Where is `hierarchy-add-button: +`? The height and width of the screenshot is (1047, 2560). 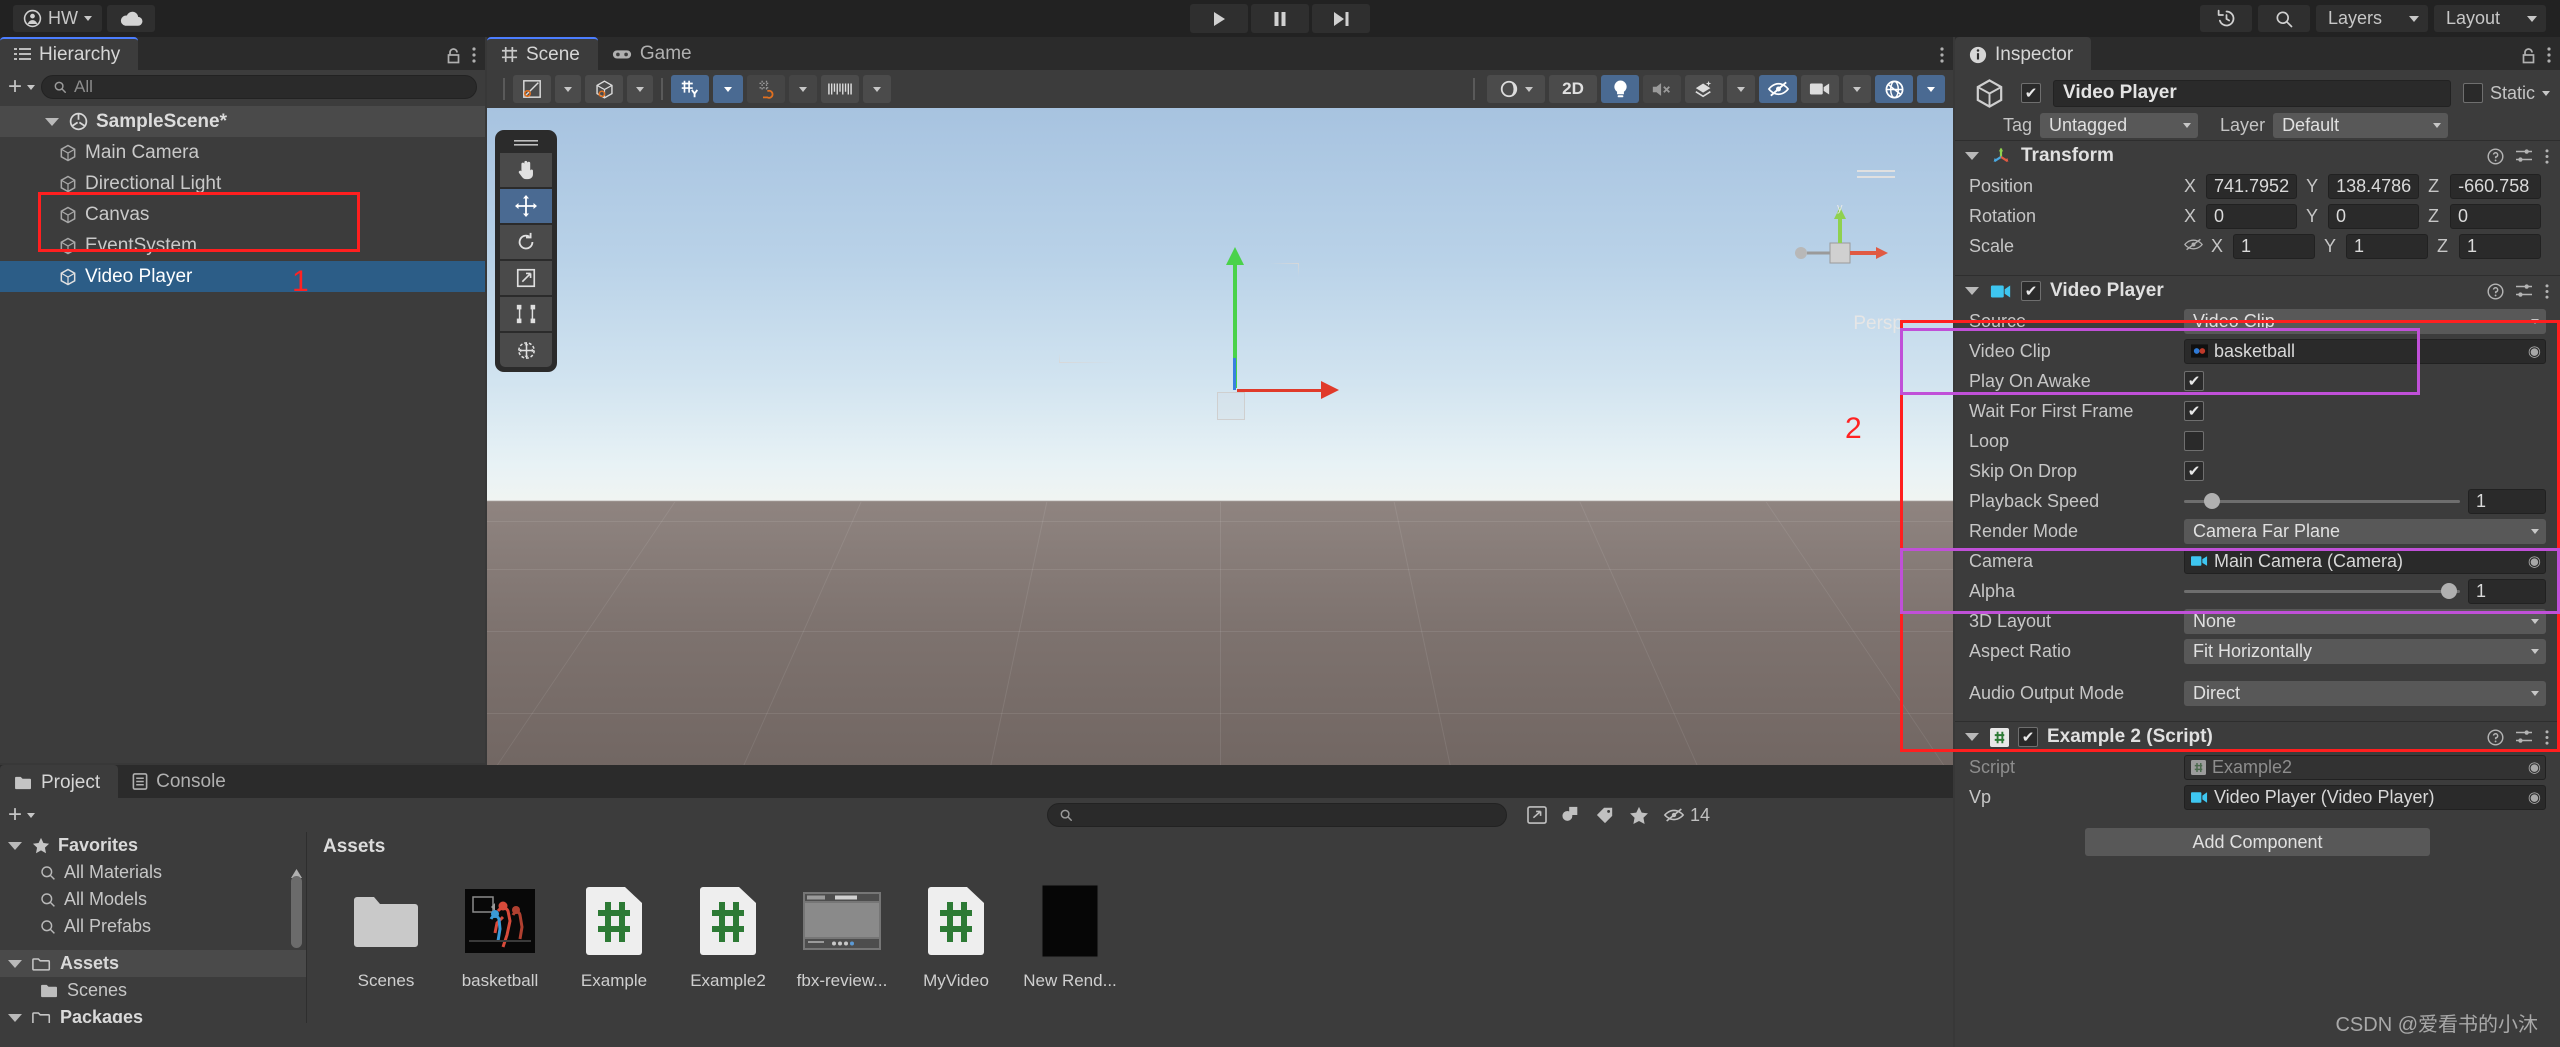 hierarchy-add-button: + is located at coordinates (22, 87).